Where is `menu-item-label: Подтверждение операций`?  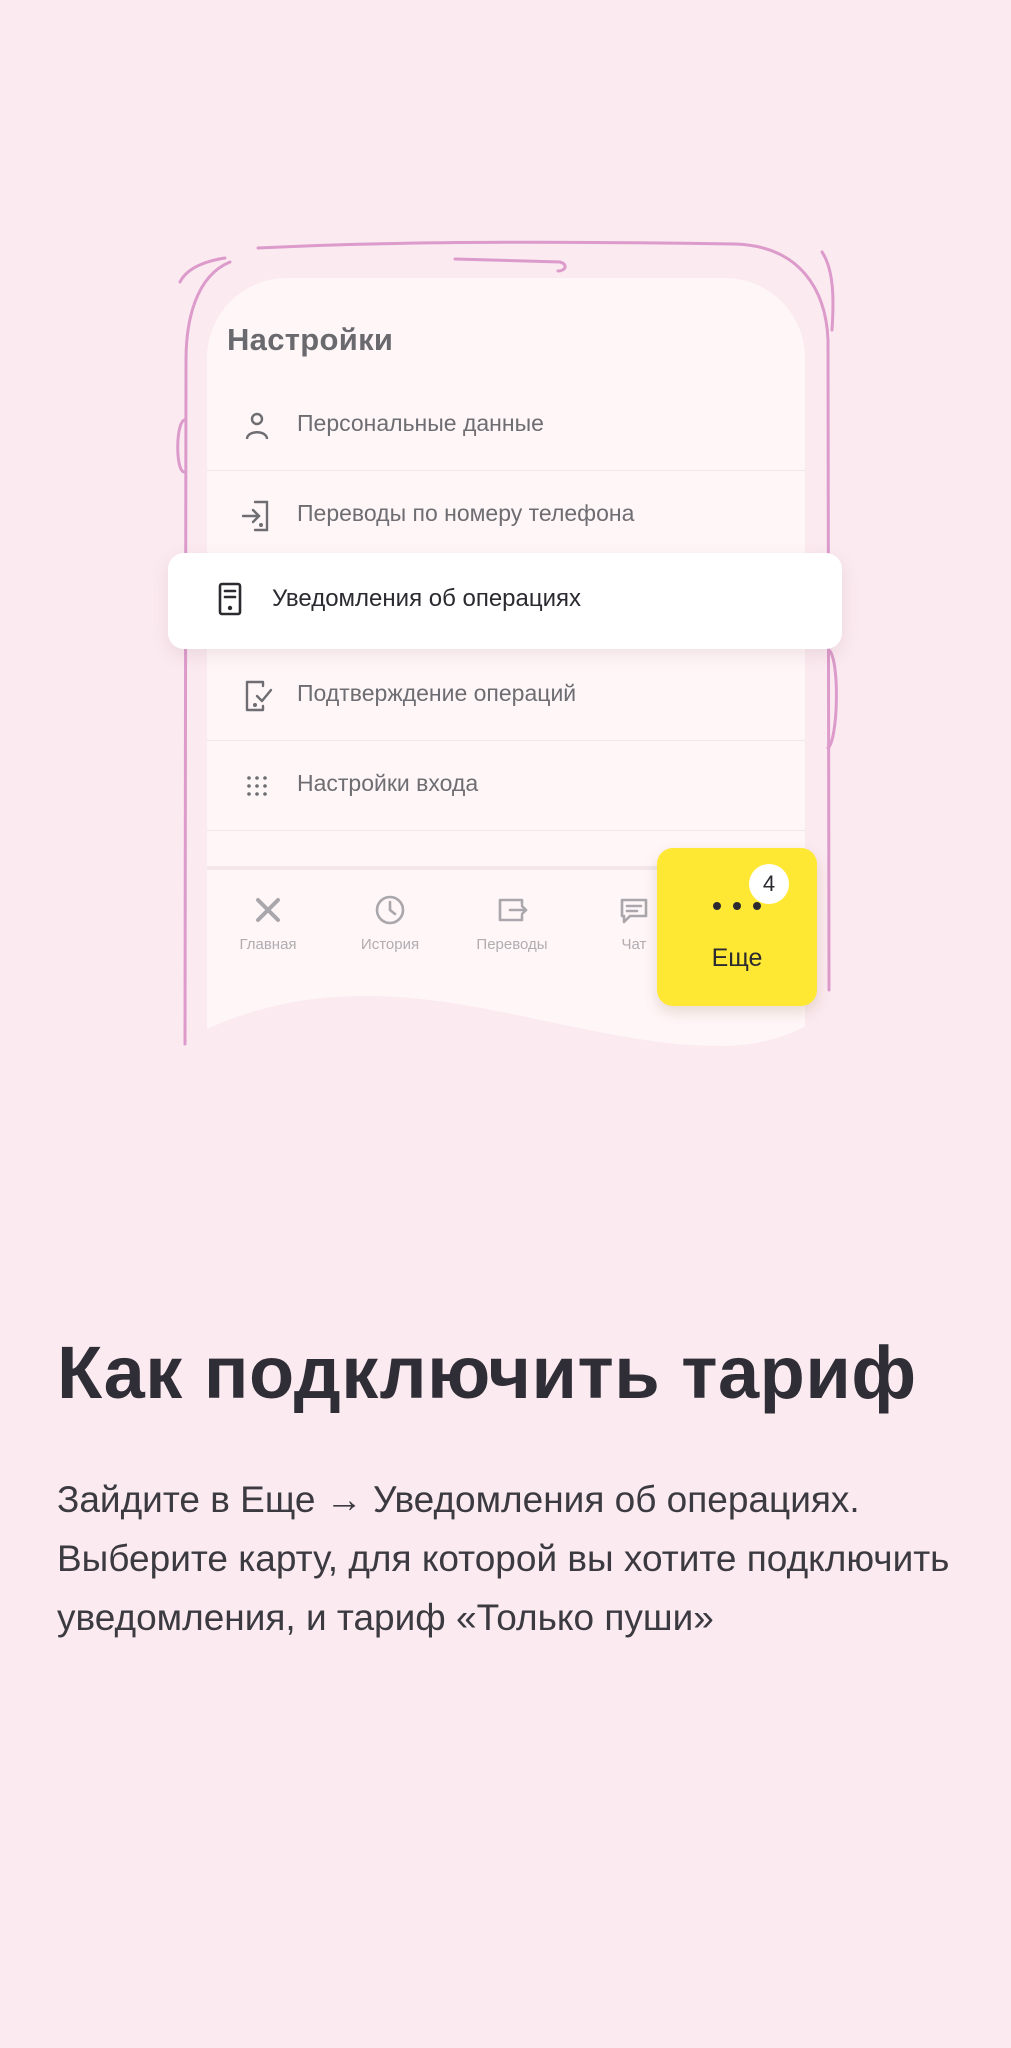
menu-item-label: Подтверждение операций is located at coordinates (437, 693).